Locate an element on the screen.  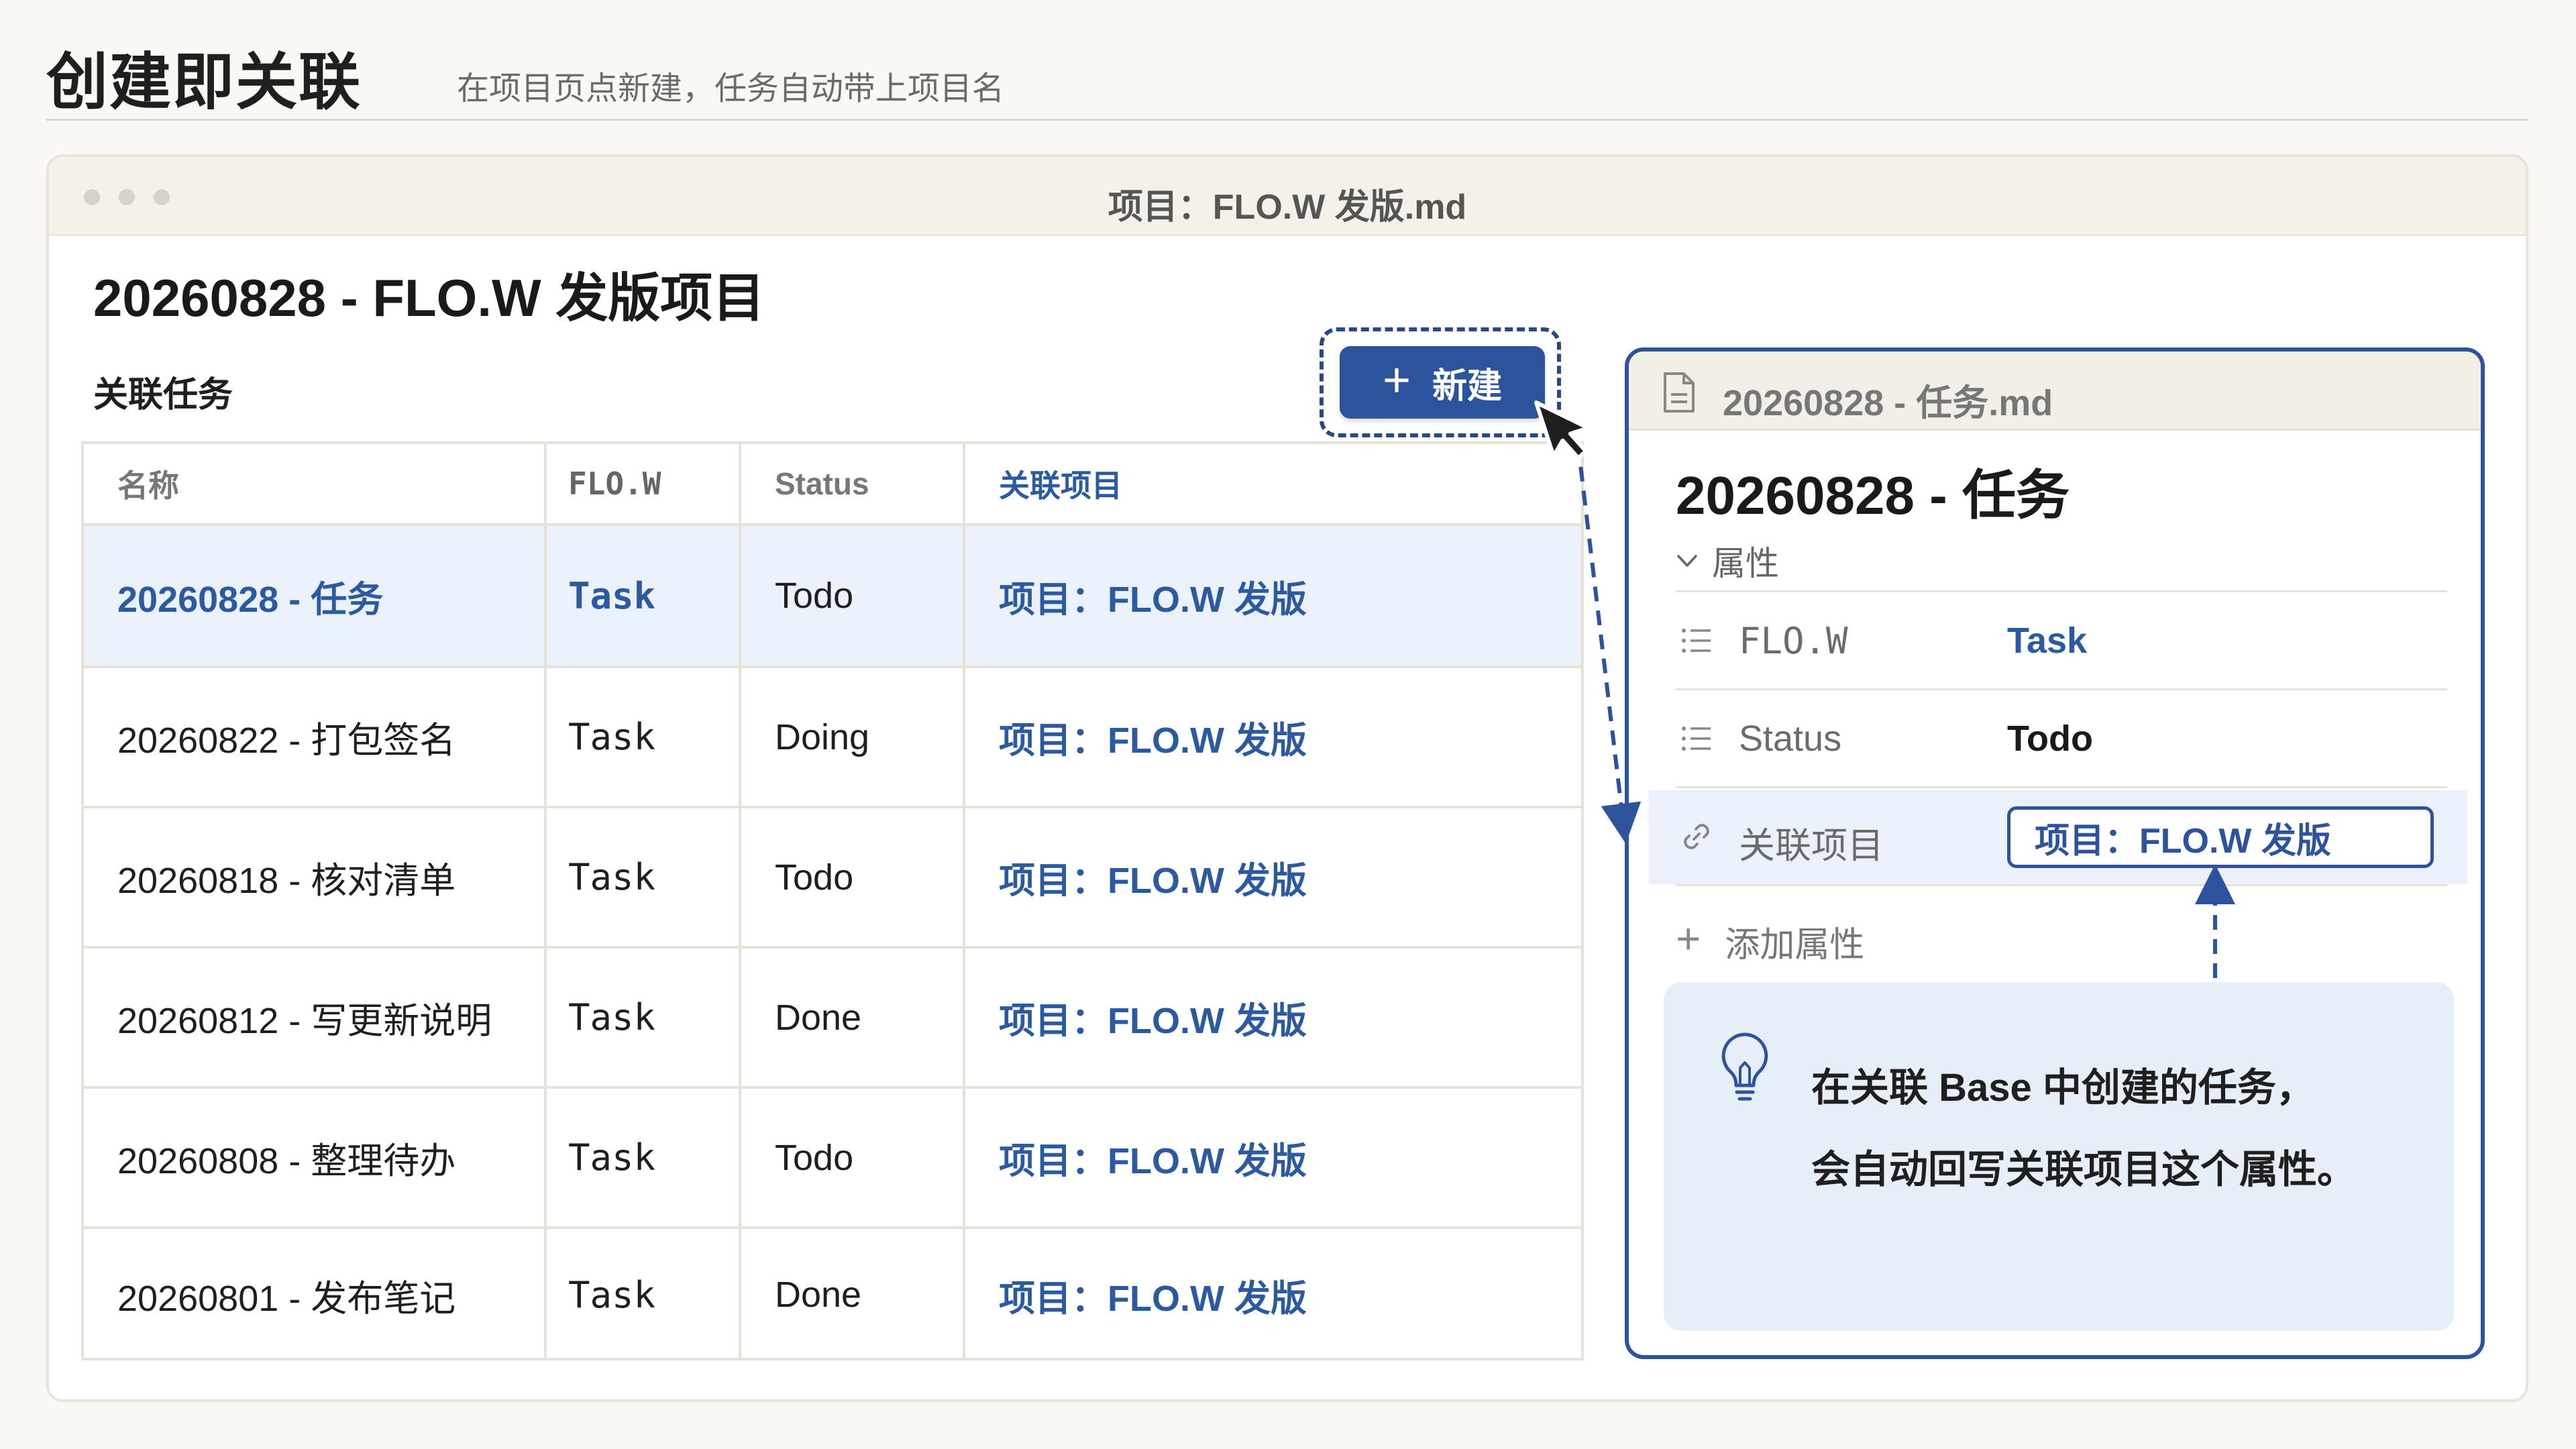
popup-title: 20260828 - 任务 is located at coordinates (1873, 495).